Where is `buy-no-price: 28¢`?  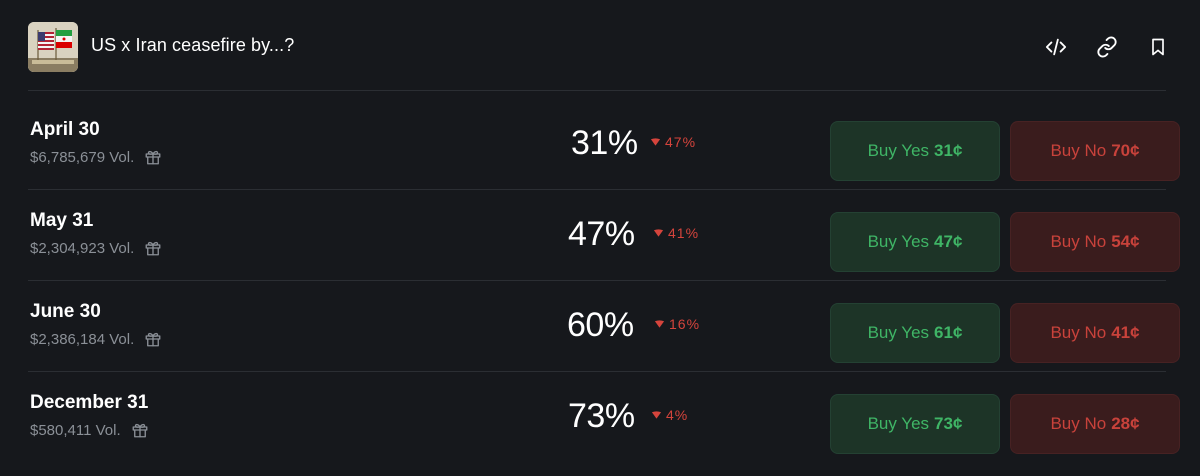
buy-no-price: 28¢ is located at coordinates (1125, 423).